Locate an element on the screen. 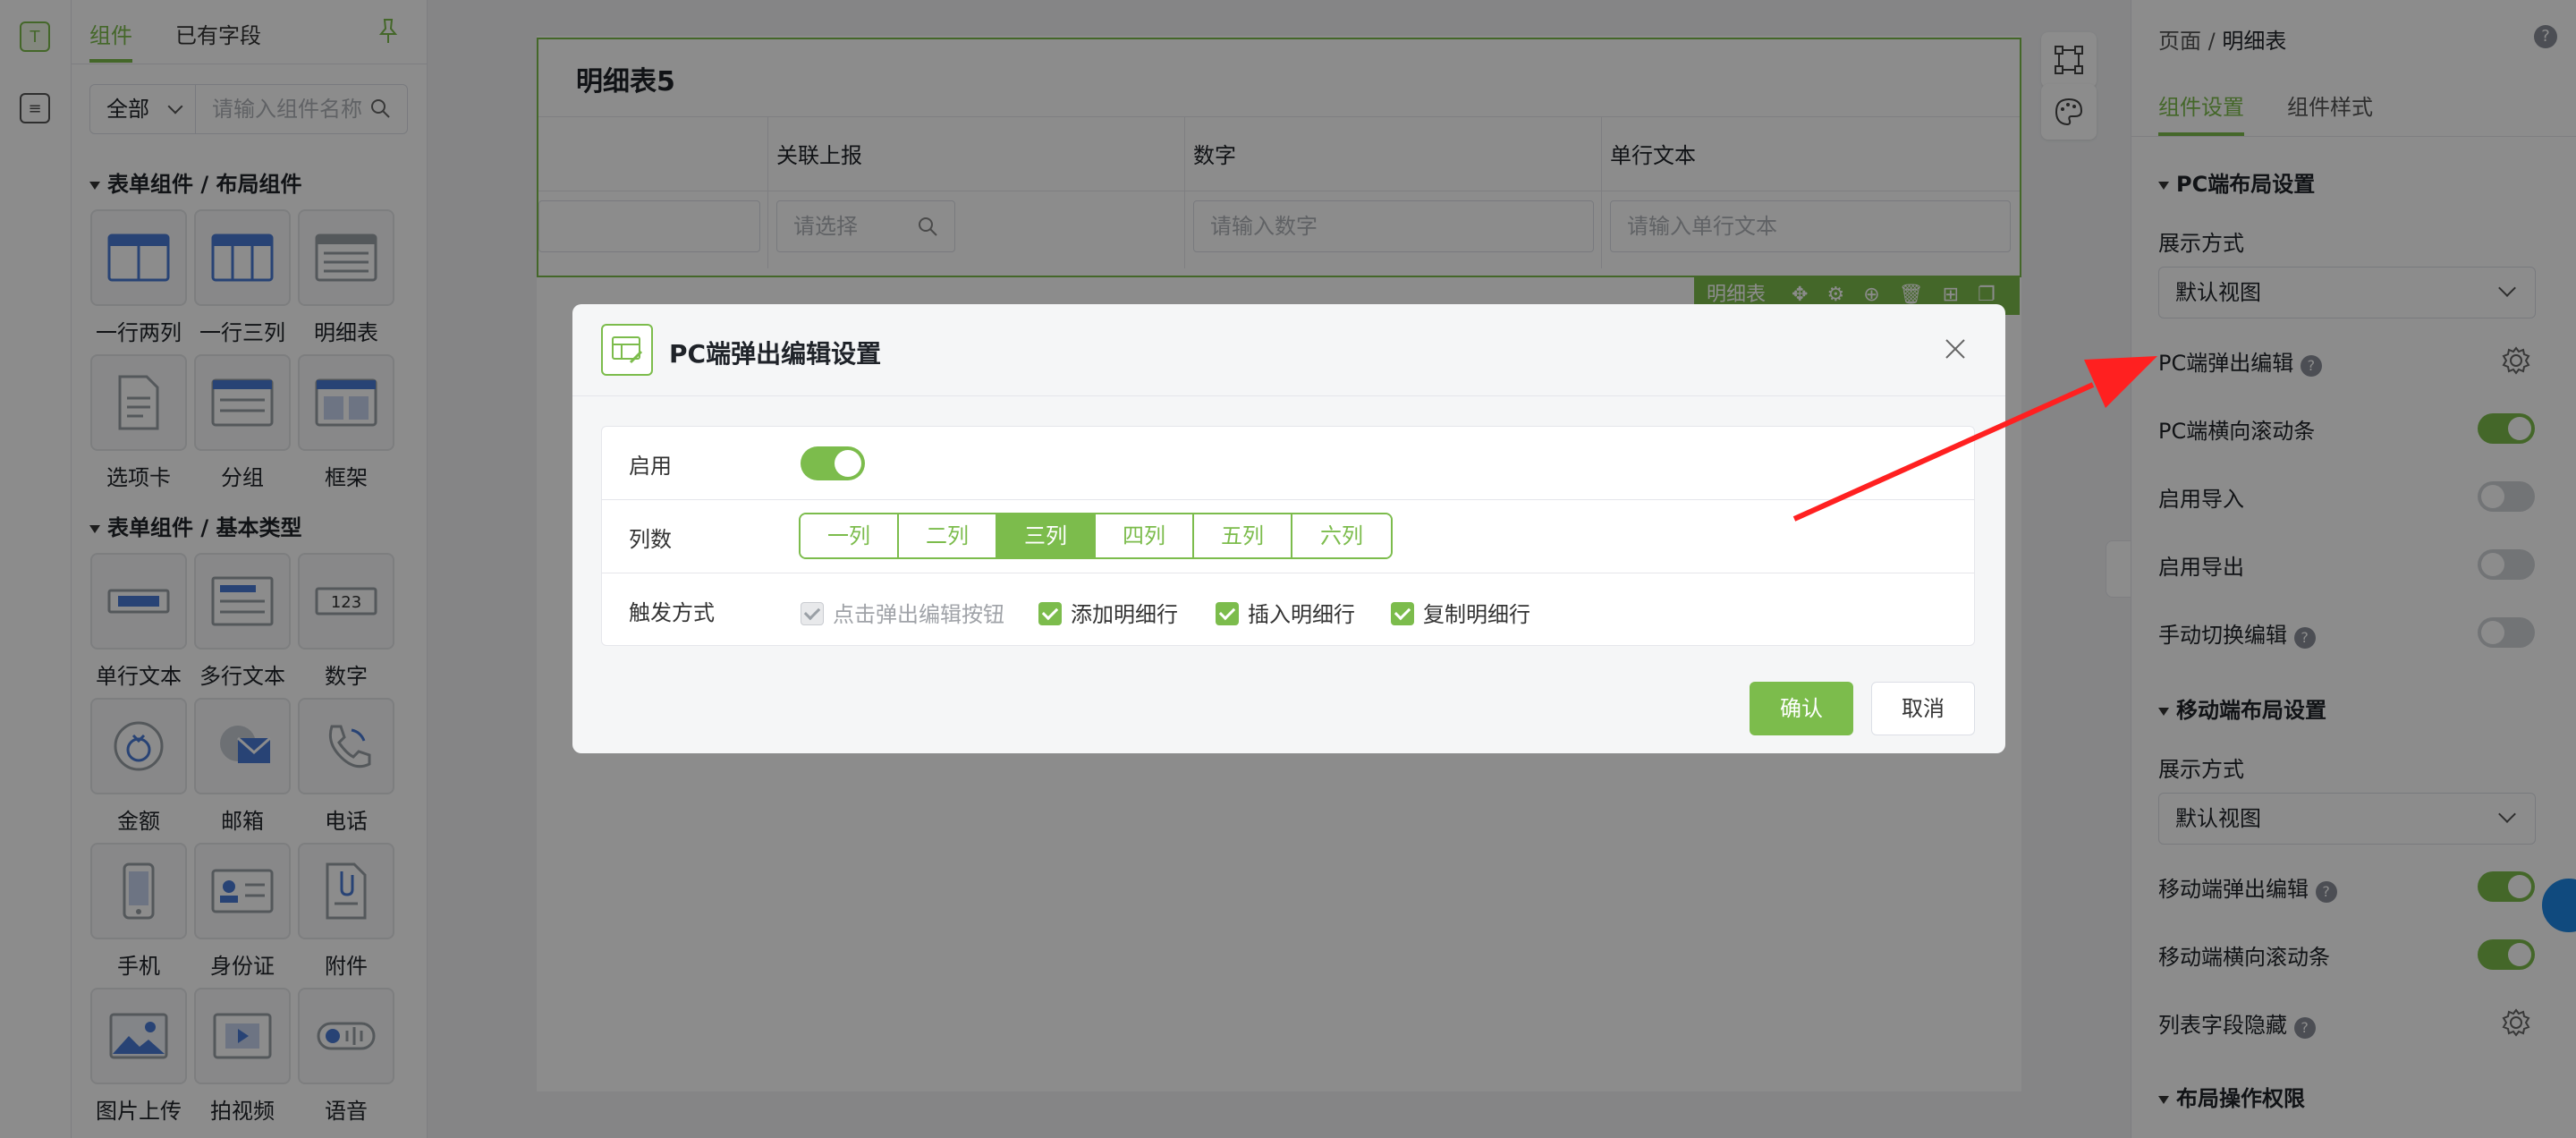  row-enable: 启用 is located at coordinates (1288, 463).